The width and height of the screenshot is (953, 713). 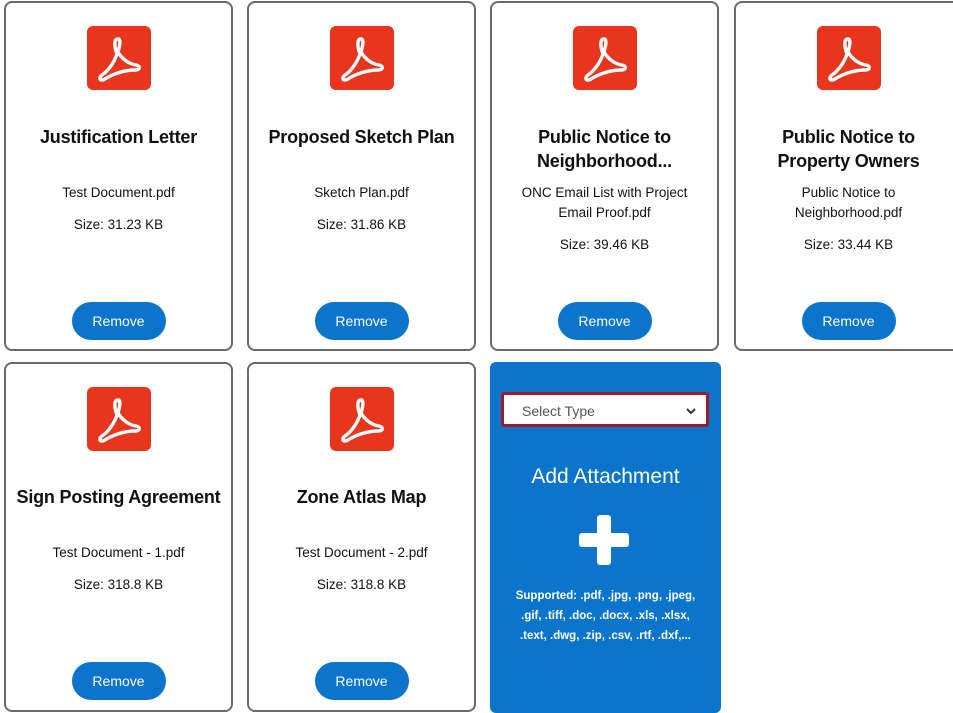 I want to click on card-title: Zone Atlas Map, so click(x=361, y=497).